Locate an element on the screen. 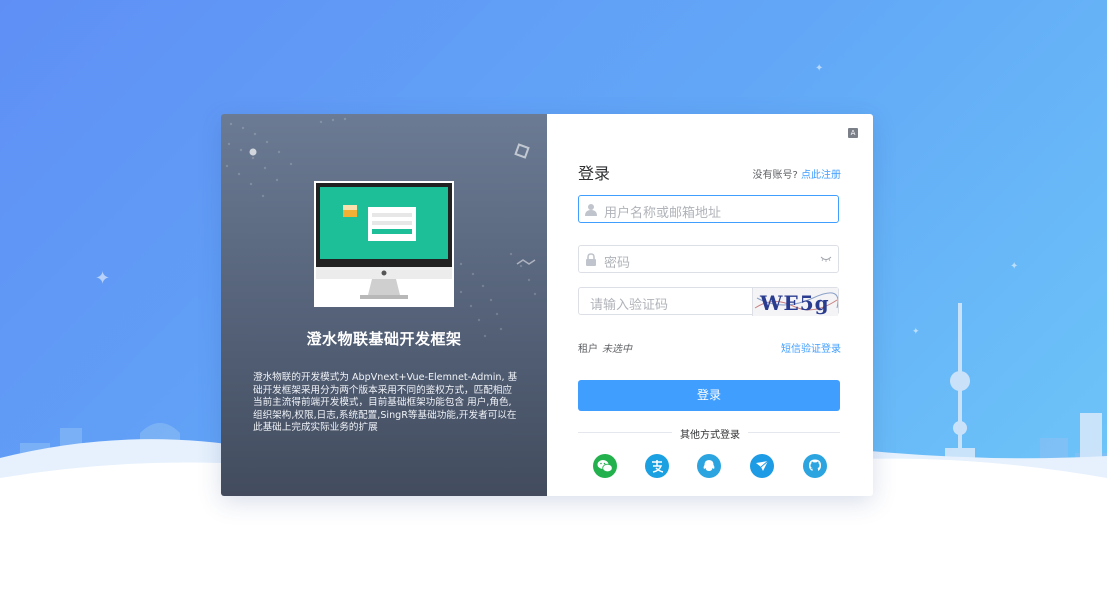 The width and height of the screenshot is (1107, 608). tenant-value: 未选中 is located at coordinates (617, 349).